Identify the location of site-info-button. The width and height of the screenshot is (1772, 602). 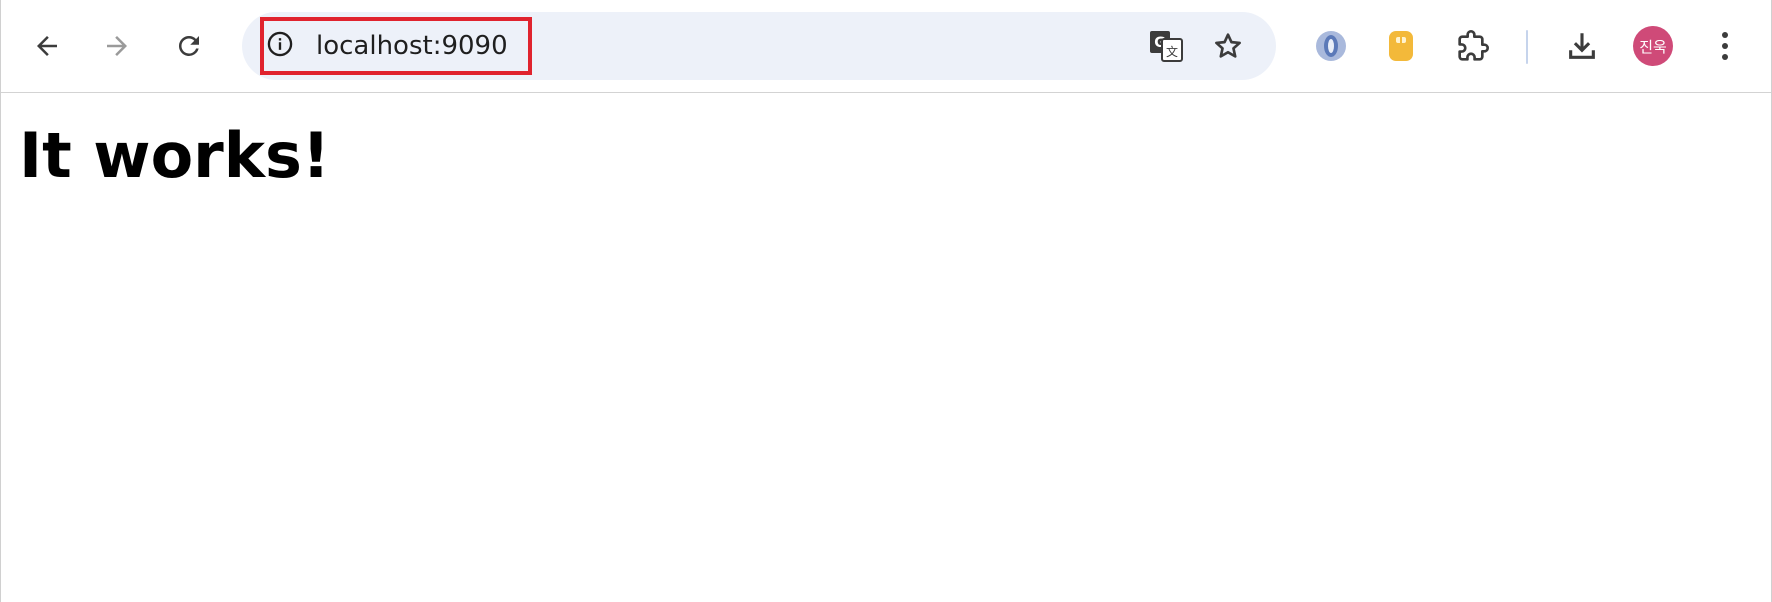
(280, 46).